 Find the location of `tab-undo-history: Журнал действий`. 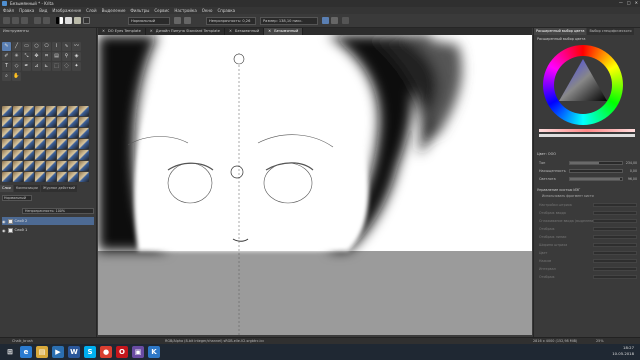

tab-undo-history: Журнал действий is located at coordinates (59, 188).